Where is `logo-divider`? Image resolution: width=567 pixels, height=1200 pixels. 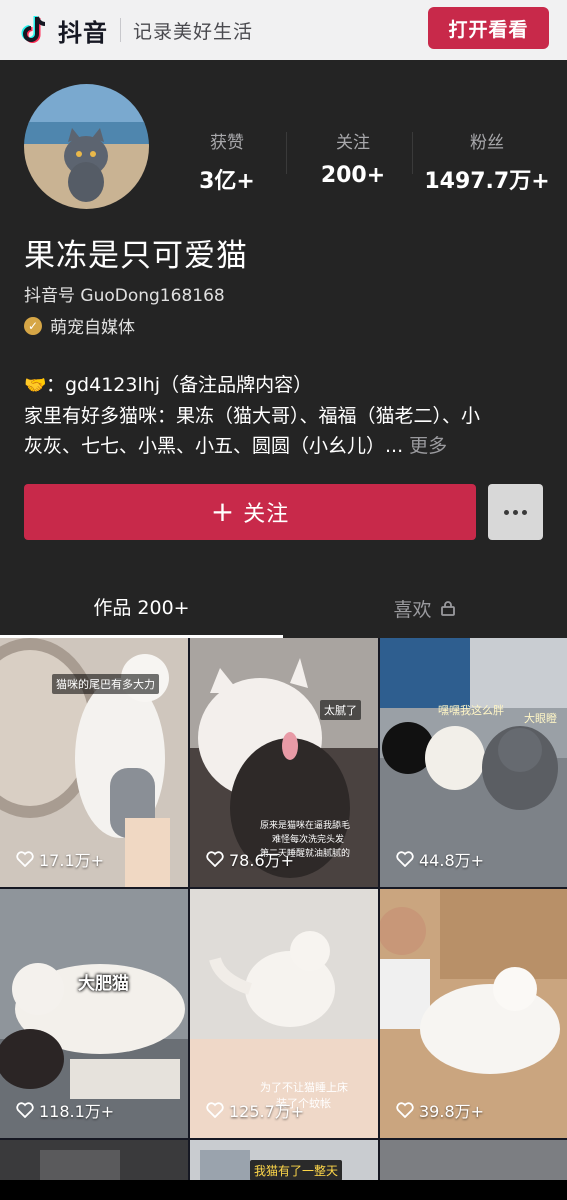
logo-divider is located at coordinates (120, 30).